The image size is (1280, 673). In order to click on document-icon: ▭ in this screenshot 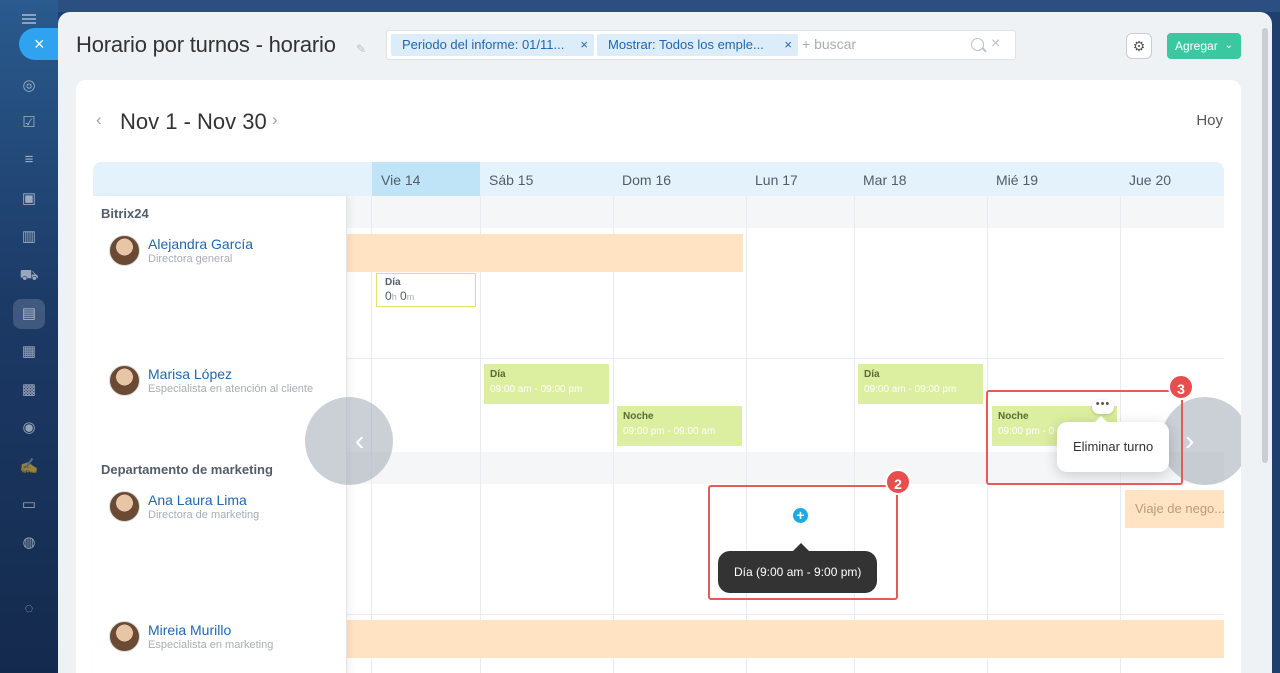, I will do `click(29, 505)`.